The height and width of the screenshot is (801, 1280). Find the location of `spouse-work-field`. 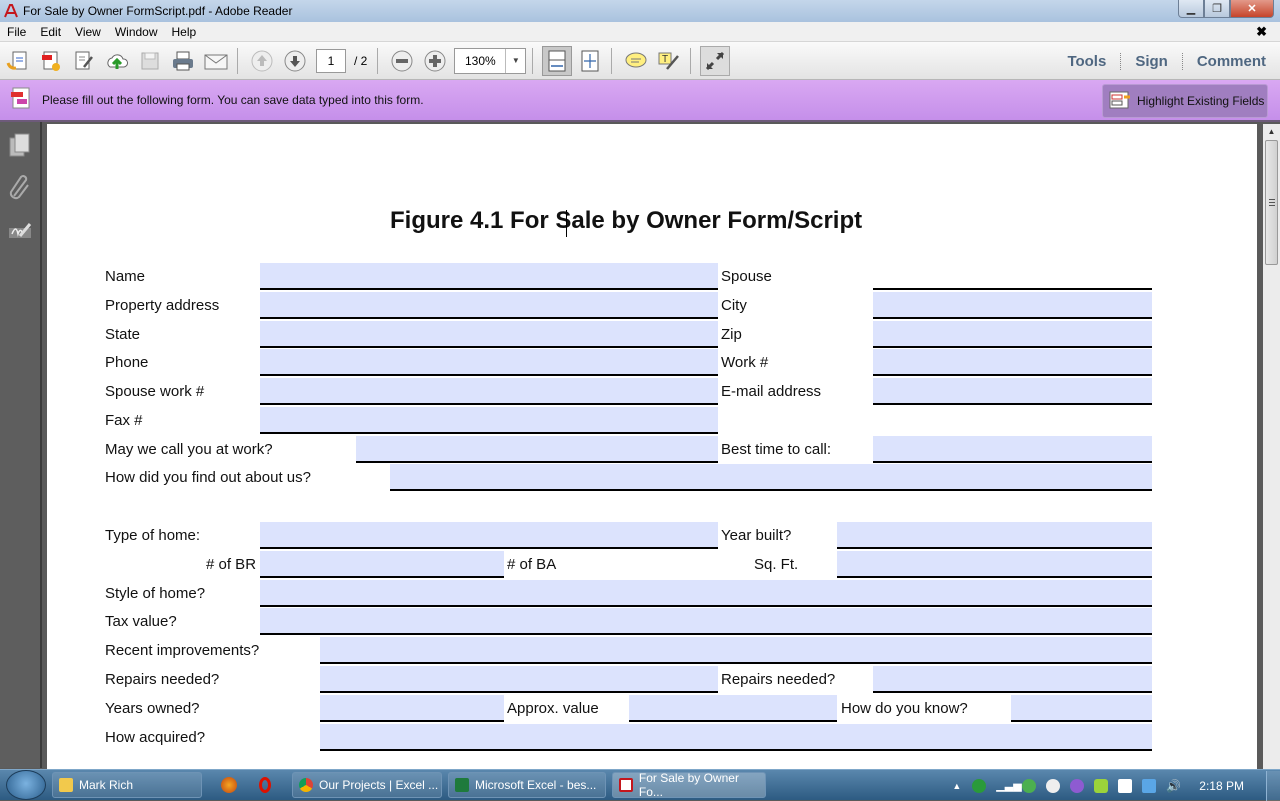

spouse-work-field is located at coordinates (489, 391).